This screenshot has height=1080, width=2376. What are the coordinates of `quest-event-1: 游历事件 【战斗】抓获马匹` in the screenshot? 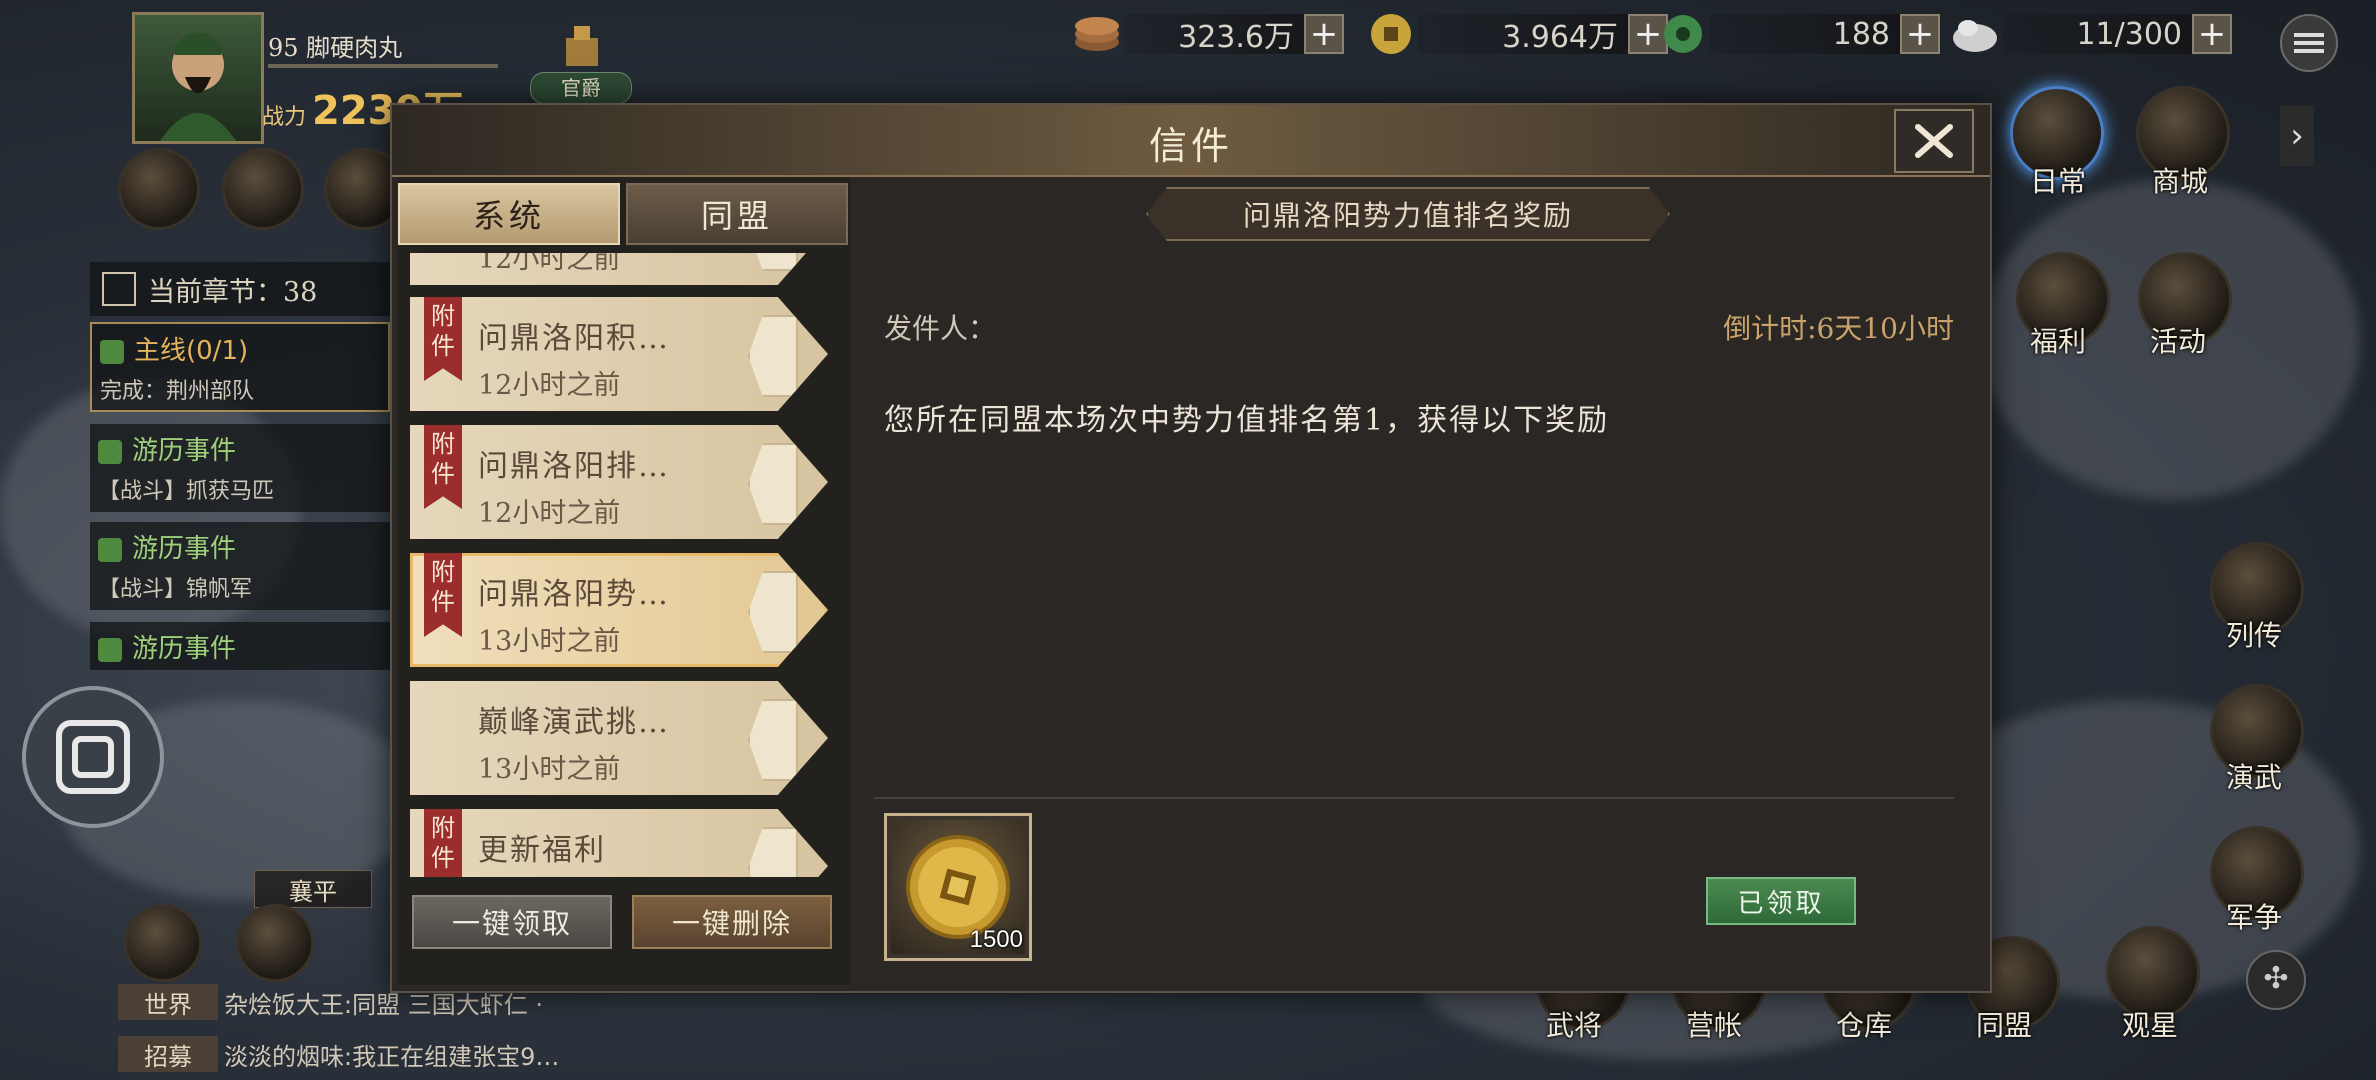 It's located at (240, 468).